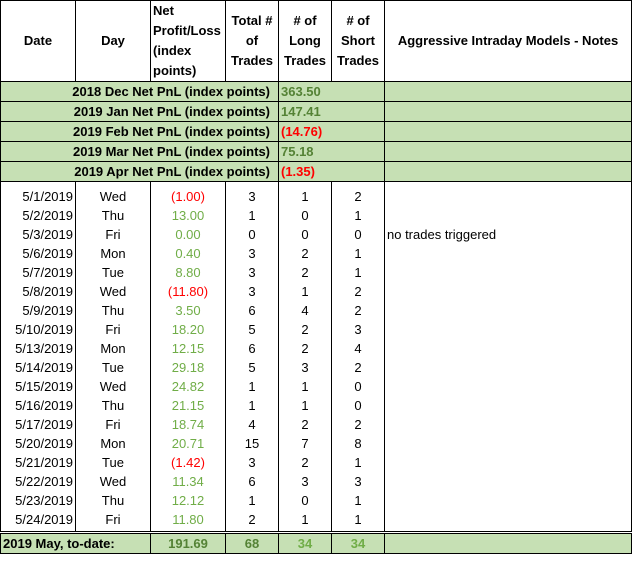  I want to click on cell-pnl: 12.12, so click(188, 500).